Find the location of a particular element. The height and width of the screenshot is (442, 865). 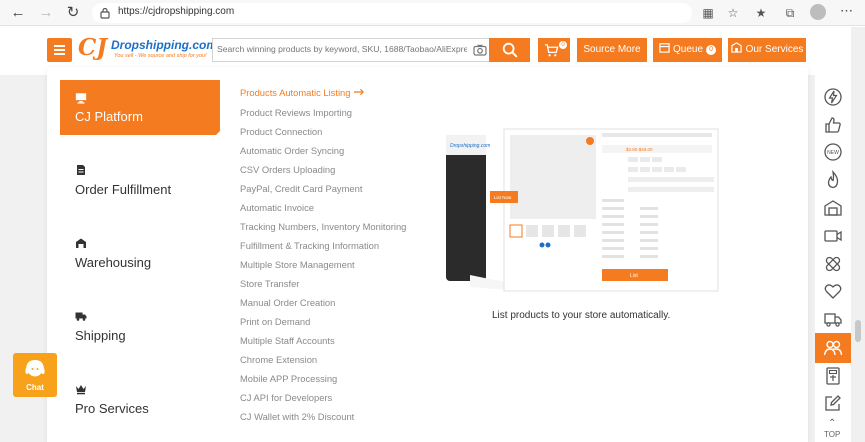

feature-link: Store Transfer is located at coordinates (269, 283).